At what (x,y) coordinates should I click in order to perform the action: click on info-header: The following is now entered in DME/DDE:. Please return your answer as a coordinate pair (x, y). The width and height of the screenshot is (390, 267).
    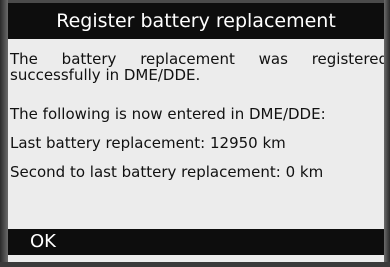
    Looking at the image, I should click on (168, 114).